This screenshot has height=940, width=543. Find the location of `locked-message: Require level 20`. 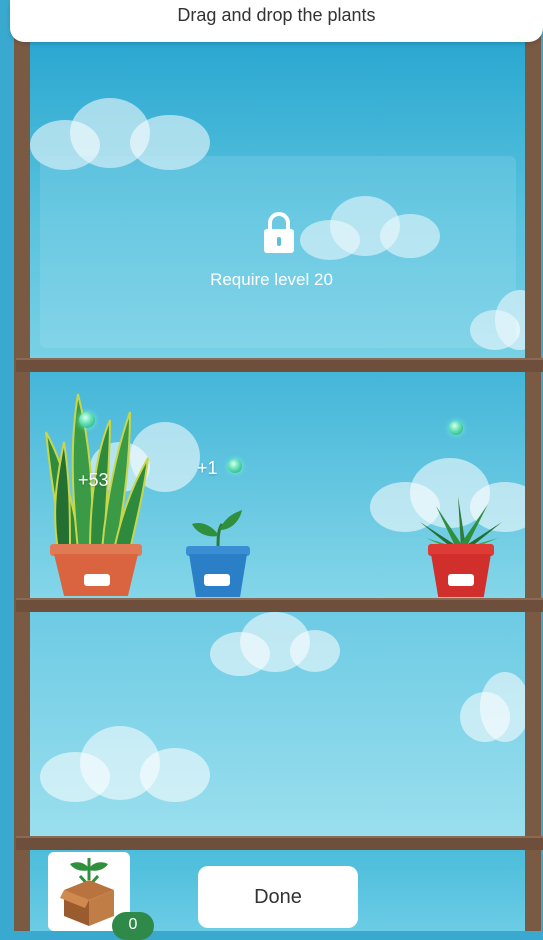

locked-message: Require level 20 is located at coordinates (271, 279).